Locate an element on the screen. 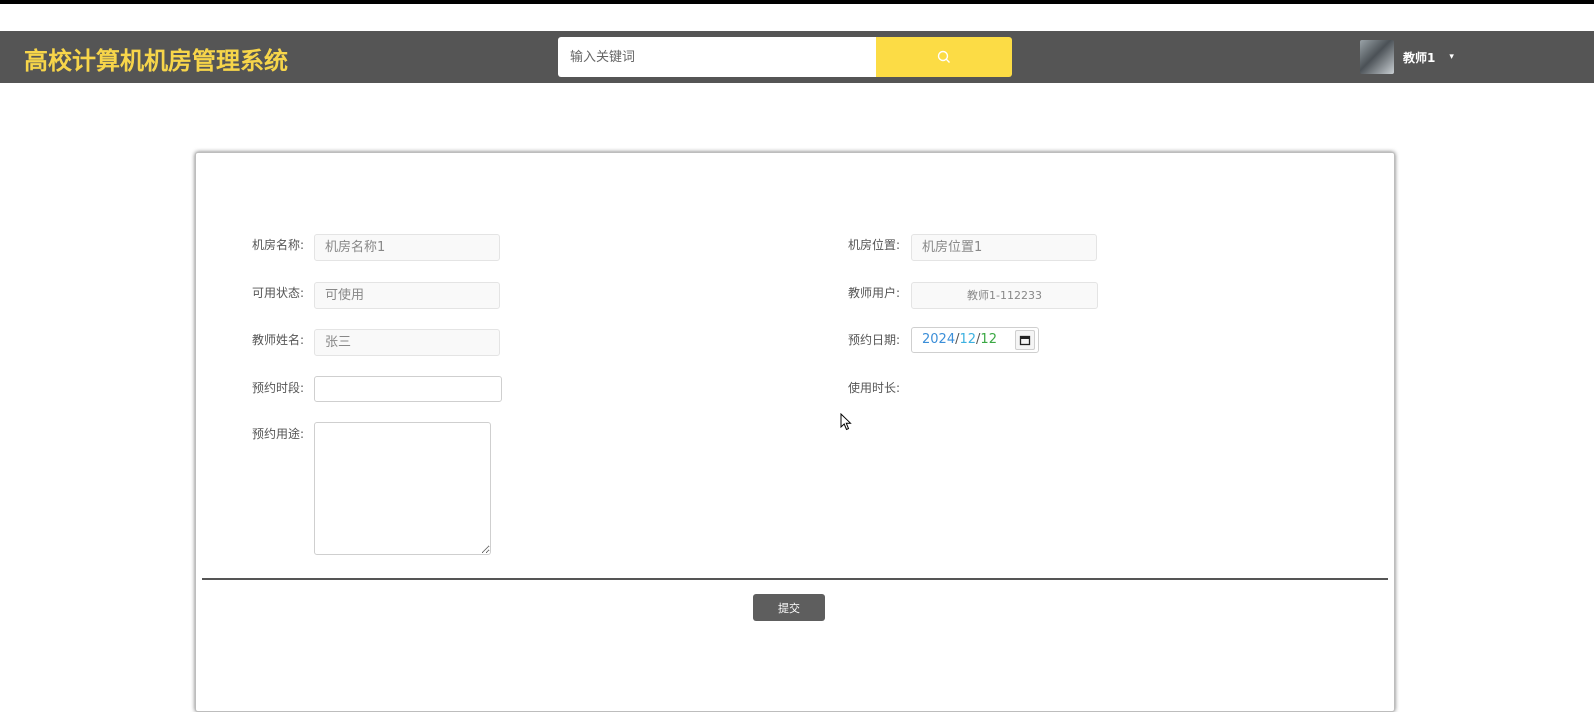  teacher-name-field: 张三 is located at coordinates (407, 342).